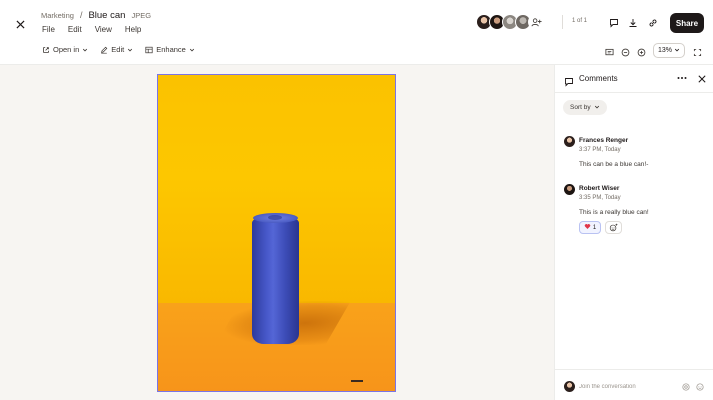 The image size is (713, 400). I want to click on open-in-label: Open in, so click(66, 49).